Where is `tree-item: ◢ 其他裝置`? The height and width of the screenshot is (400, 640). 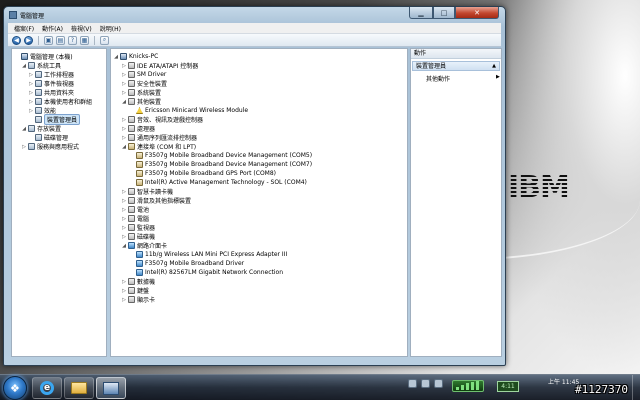
tree-item: ◢ 其他裝置 is located at coordinates (141, 101).